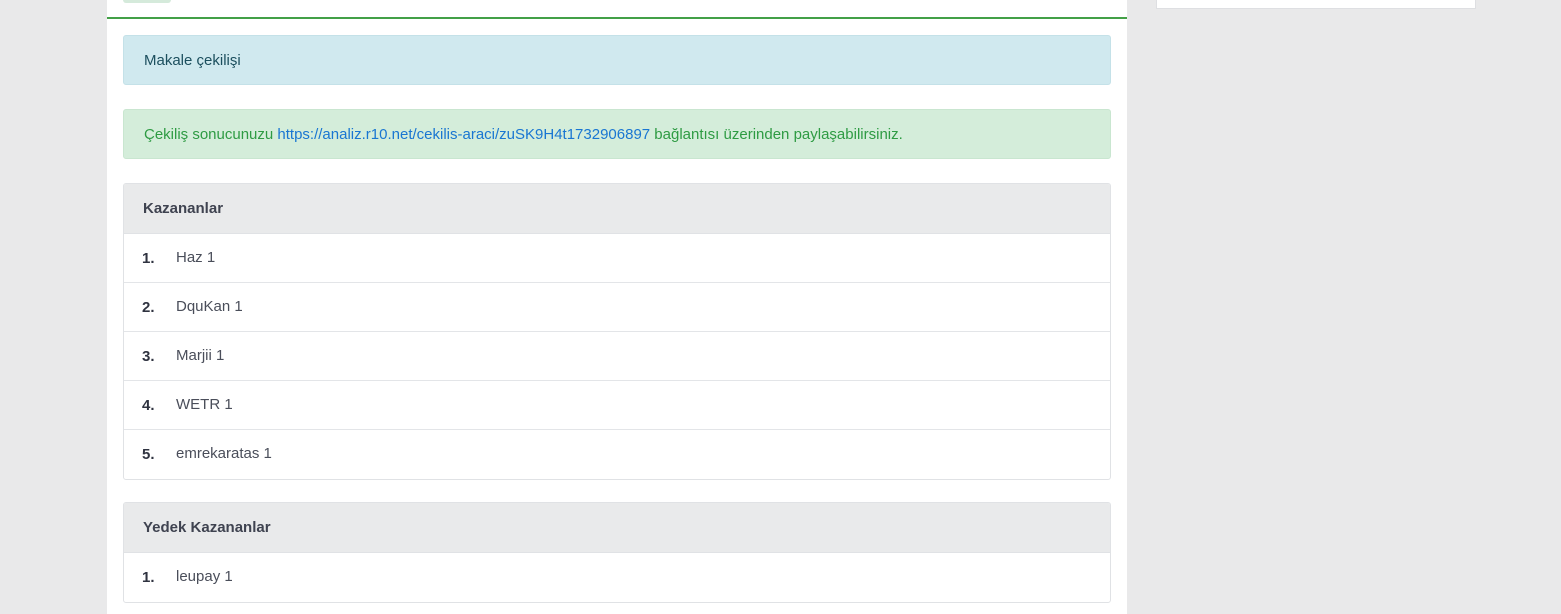  Describe the element at coordinates (617, 18) in the screenshot. I see `header-divider` at that location.